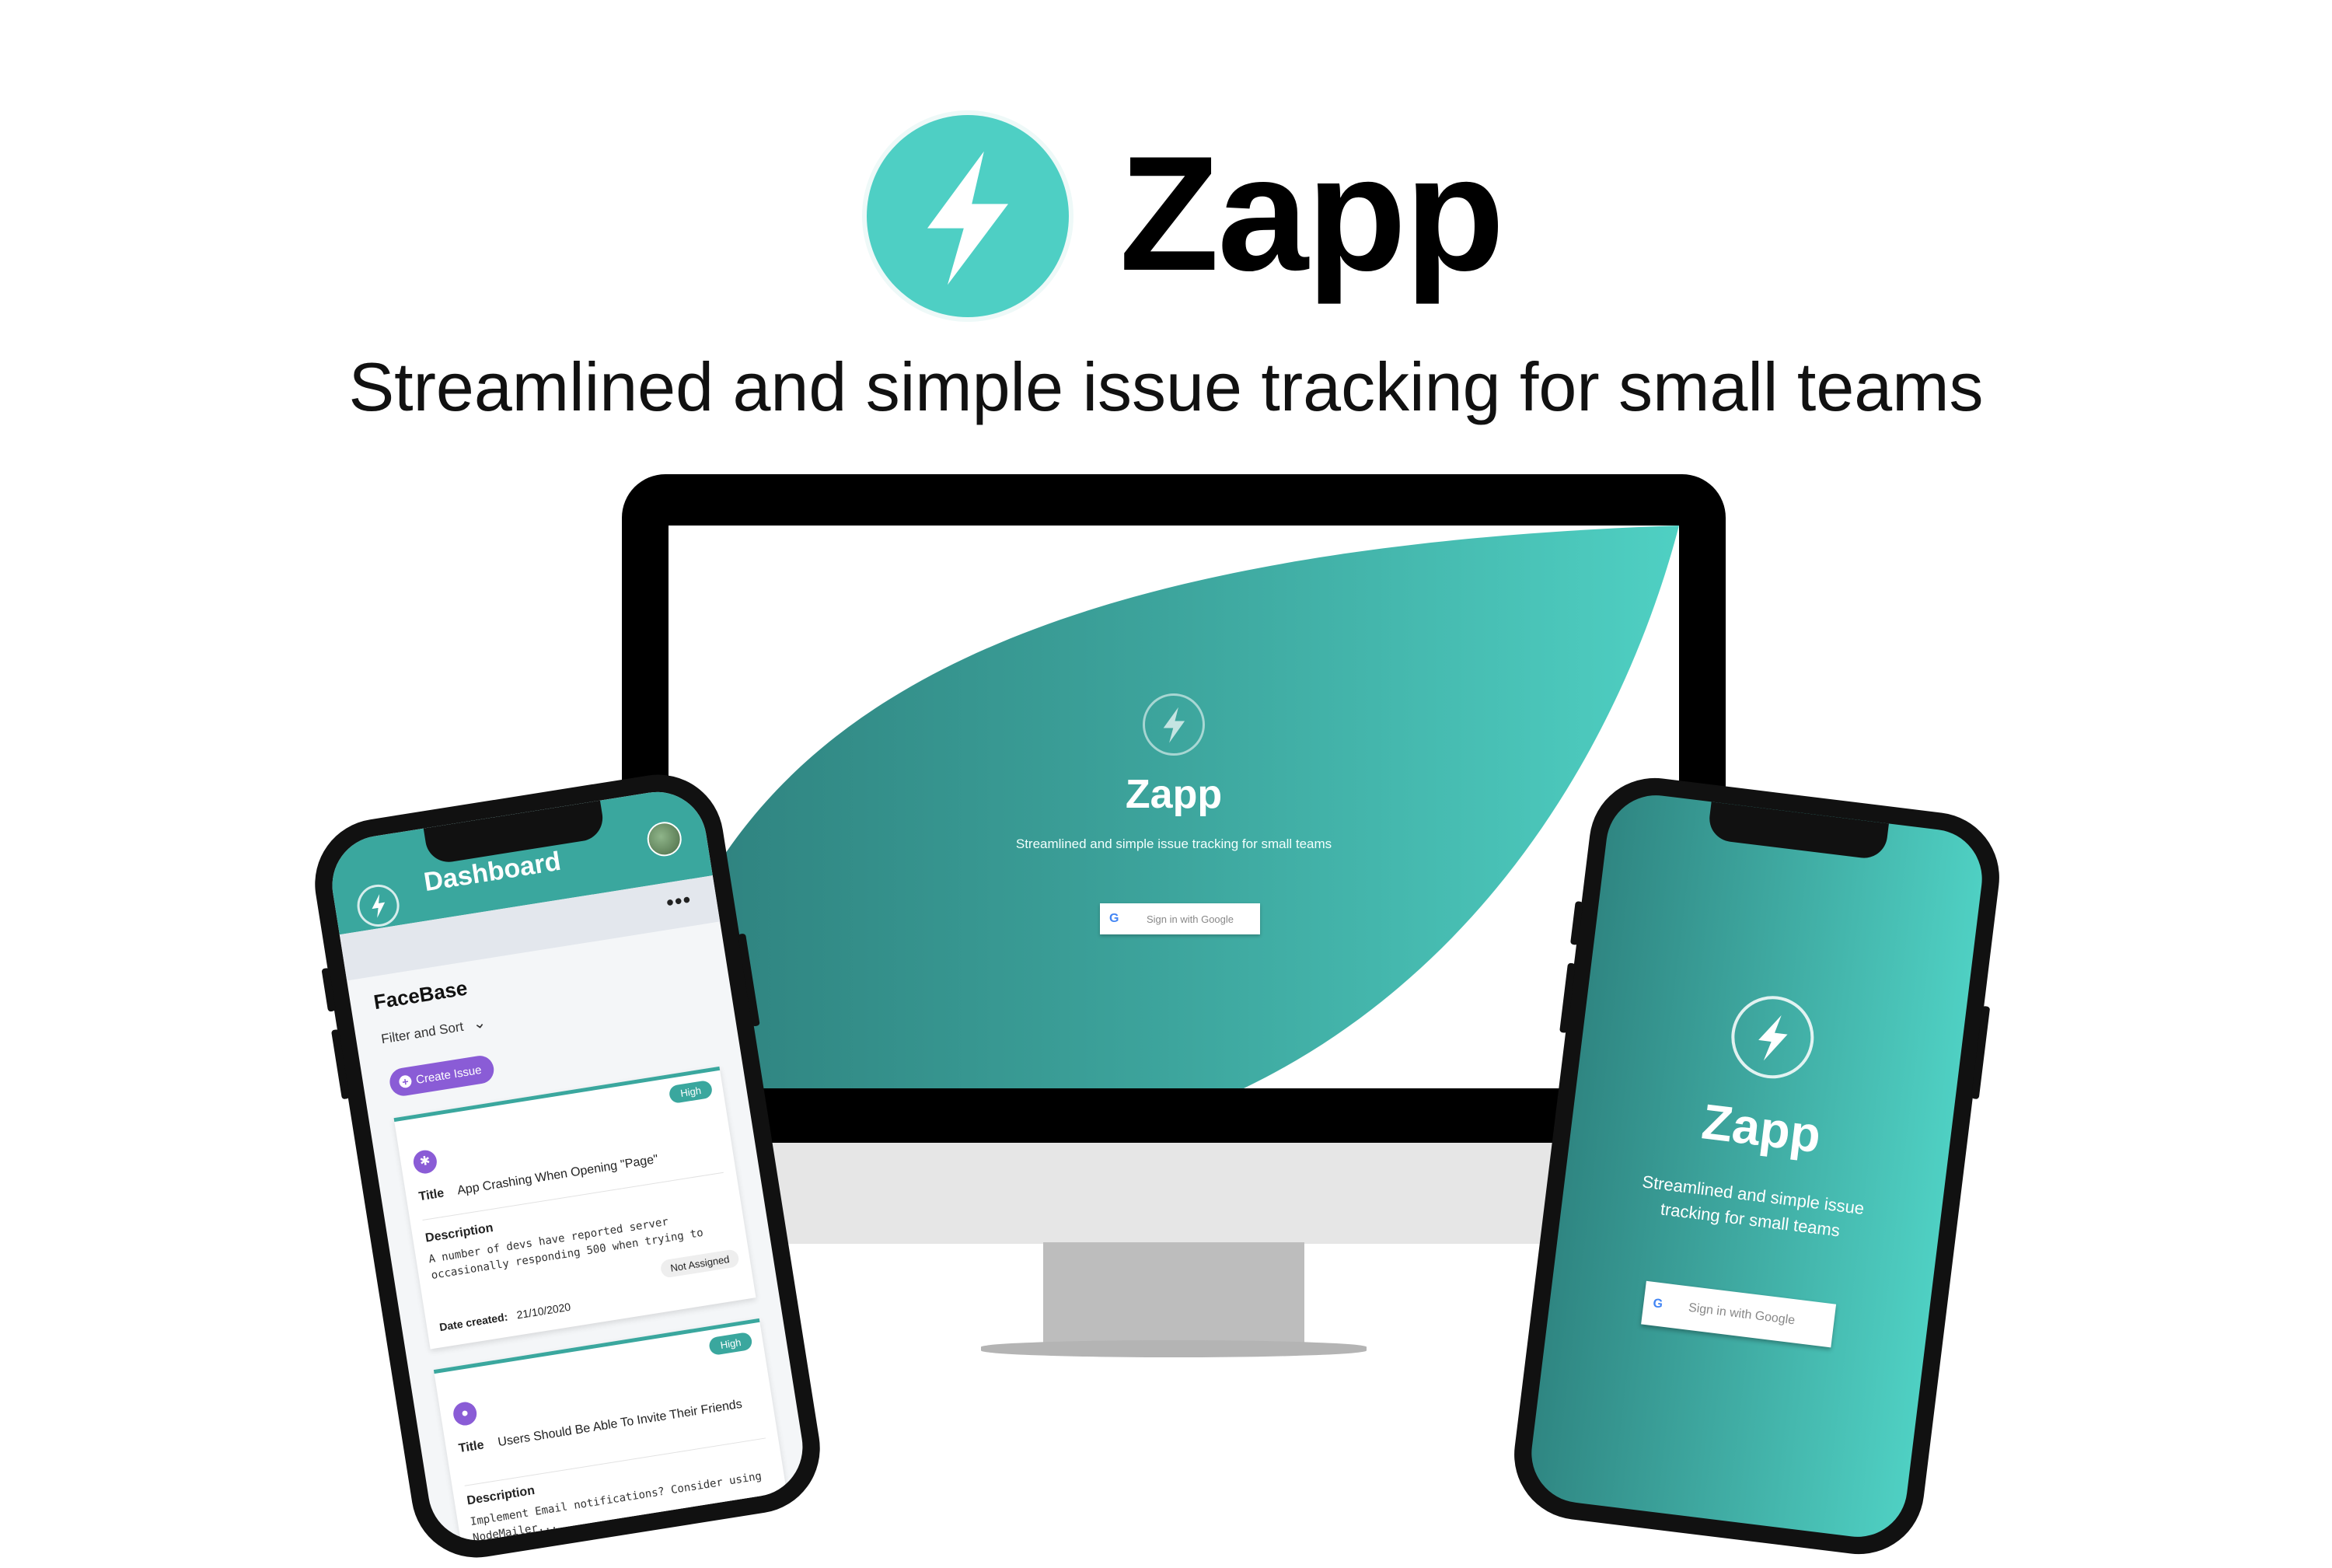 The width and height of the screenshot is (2332, 1568). What do you see at coordinates (421, 995) in the screenshot?
I see `project-name: FaceBase` at bounding box center [421, 995].